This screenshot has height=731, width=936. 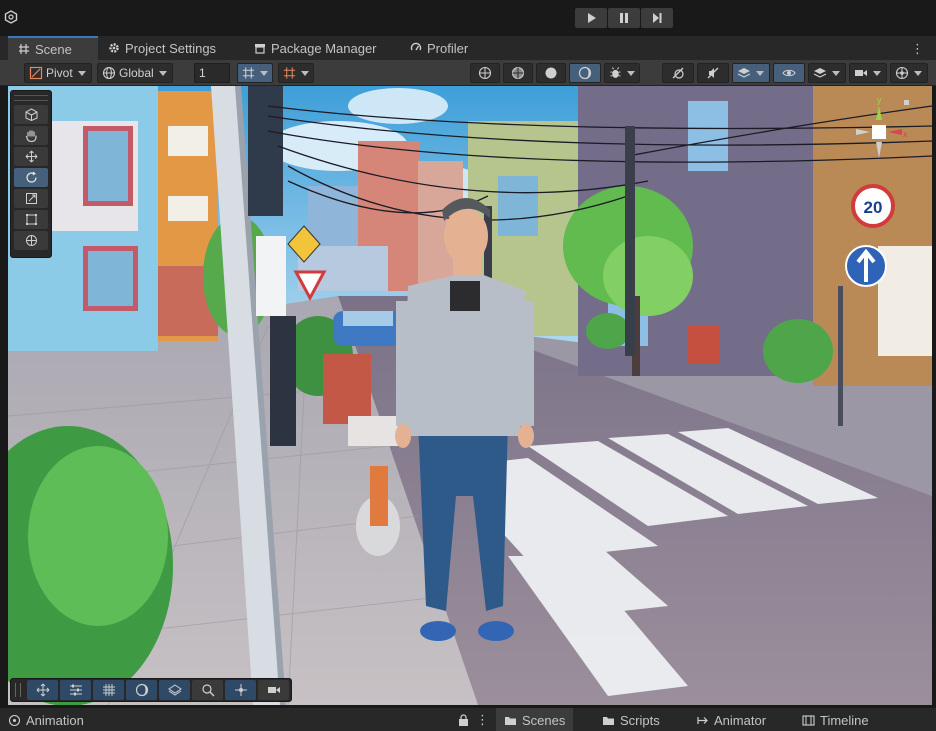 What do you see at coordinates (622, 73) in the screenshot?
I see `debug-draw-mode-button` at bounding box center [622, 73].